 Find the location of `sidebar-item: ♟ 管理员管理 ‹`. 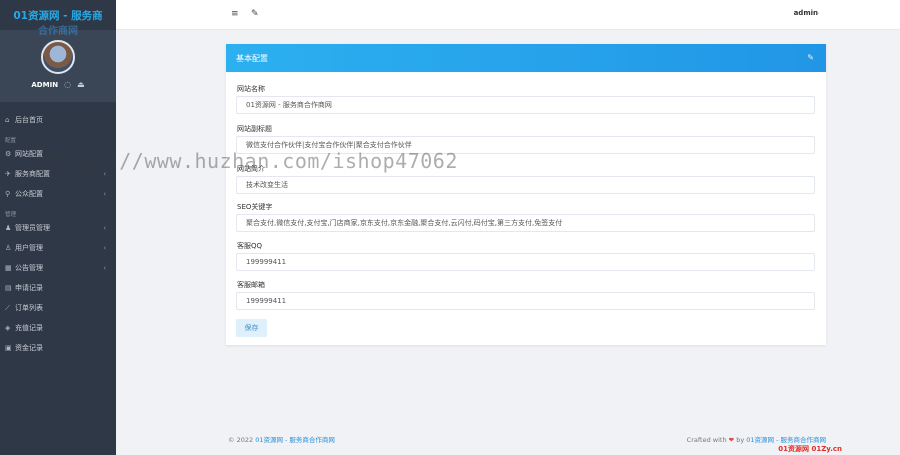

sidebar-item: ♟ 管理员管理 ‹ is located at coordinates (58, 228).